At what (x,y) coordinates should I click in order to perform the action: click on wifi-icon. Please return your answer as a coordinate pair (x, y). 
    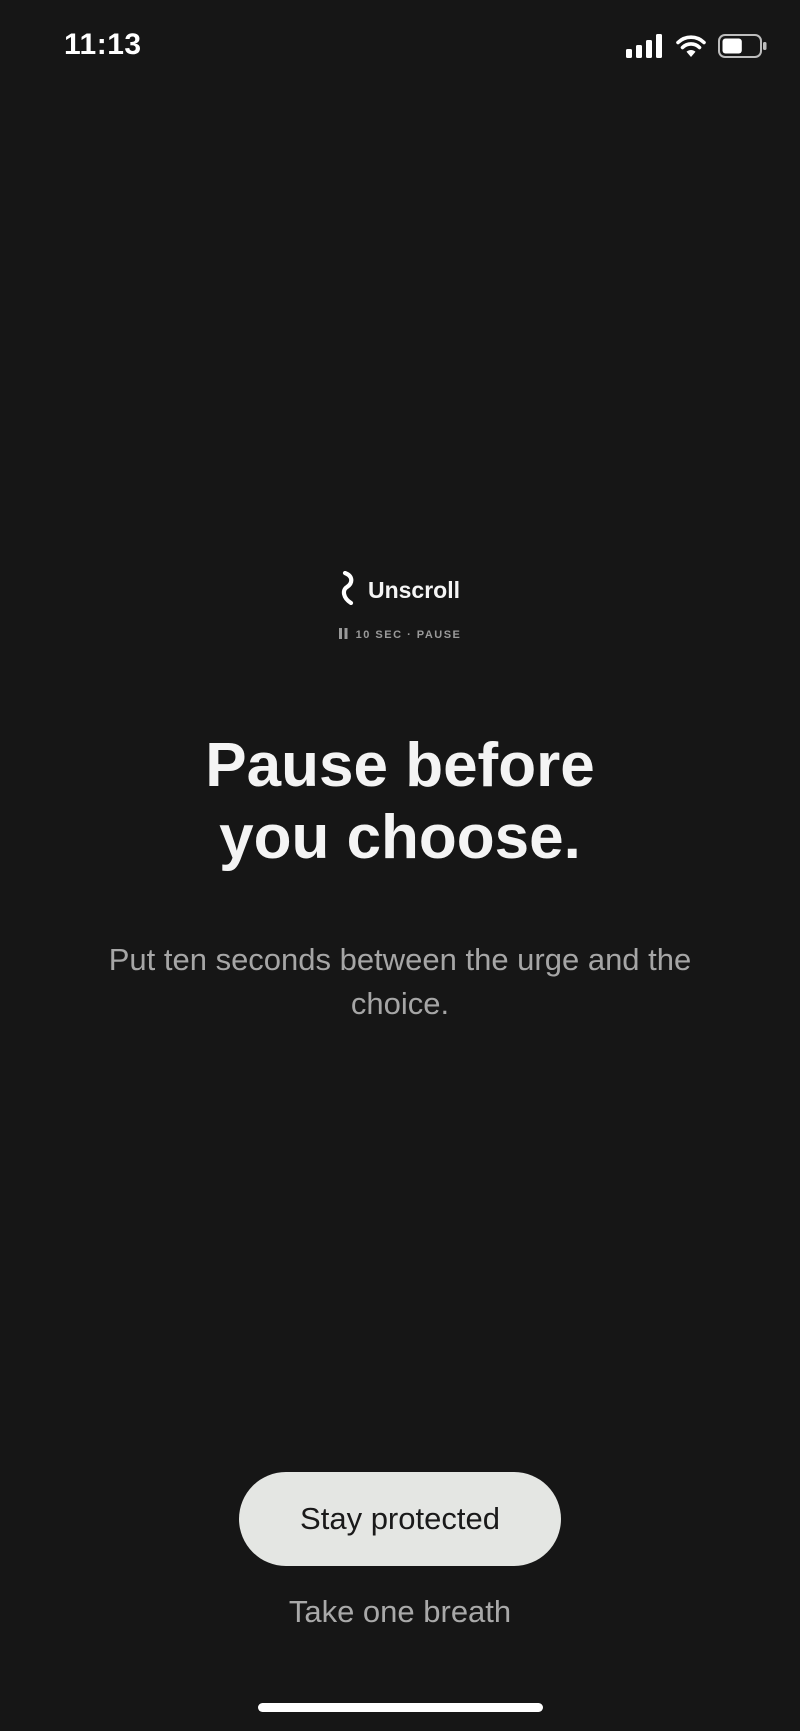
    Looking at the image, I should click on (691, 48).